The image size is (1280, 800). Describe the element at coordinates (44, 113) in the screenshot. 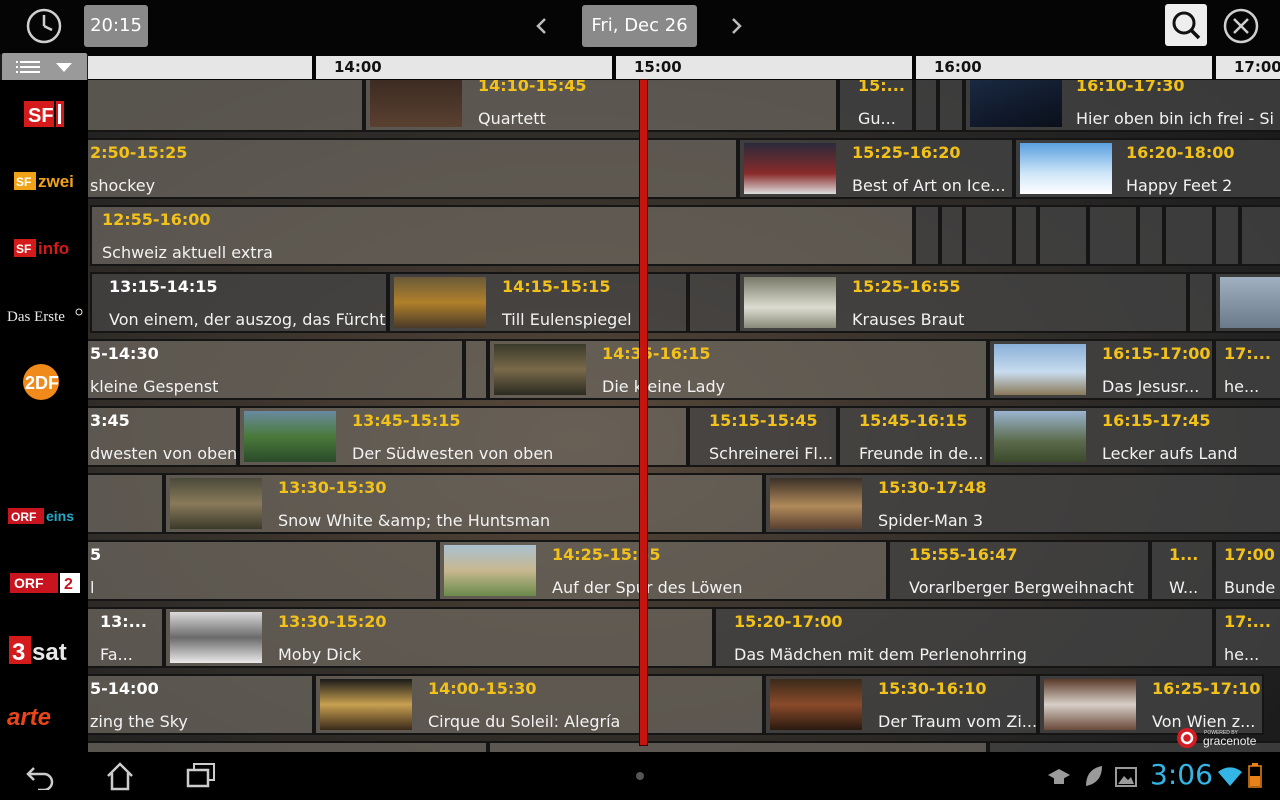

I see `channel-logo-sf1: SF` at that location.